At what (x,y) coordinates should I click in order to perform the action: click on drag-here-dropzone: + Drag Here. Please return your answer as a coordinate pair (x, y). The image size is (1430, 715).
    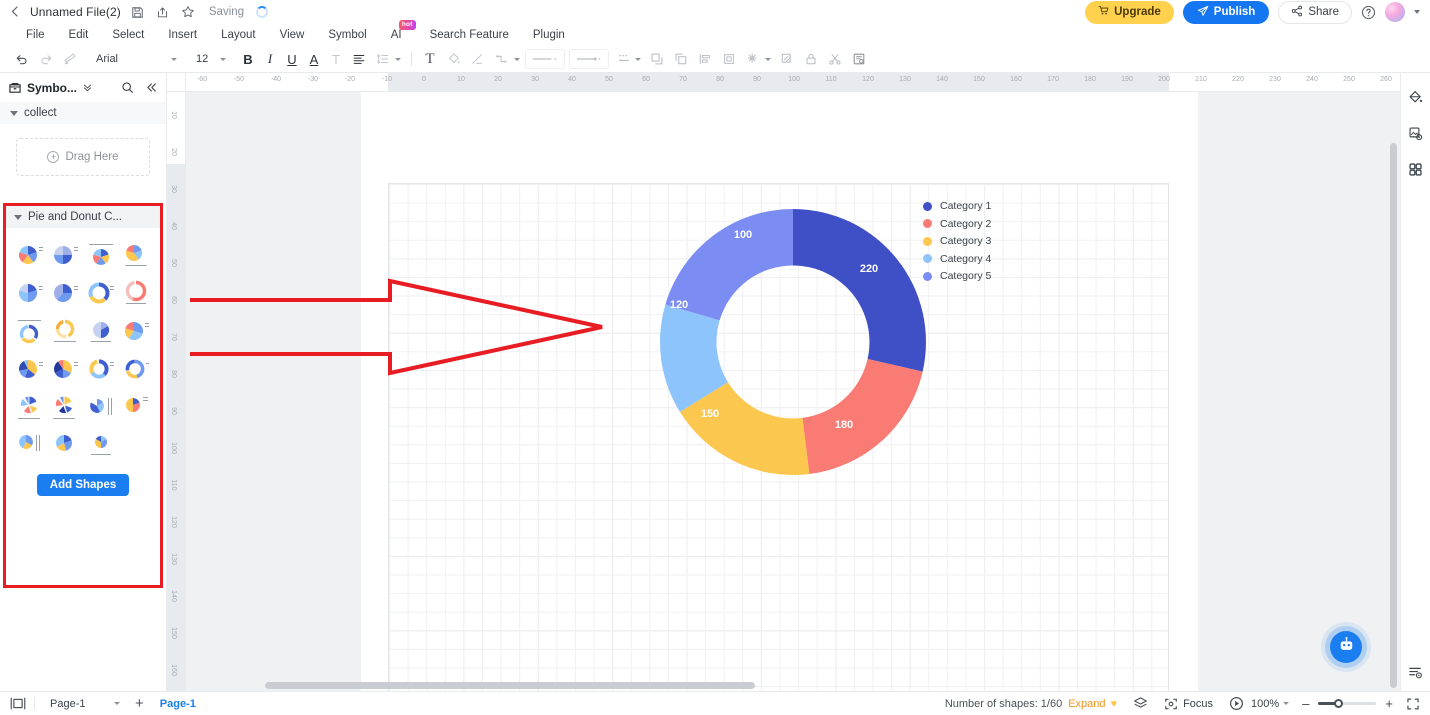
    Looking at the image, I should click on (83, 157).